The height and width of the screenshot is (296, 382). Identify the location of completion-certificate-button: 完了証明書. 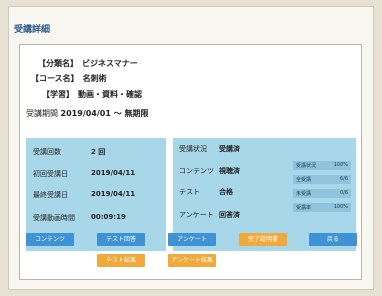
(263, 239).